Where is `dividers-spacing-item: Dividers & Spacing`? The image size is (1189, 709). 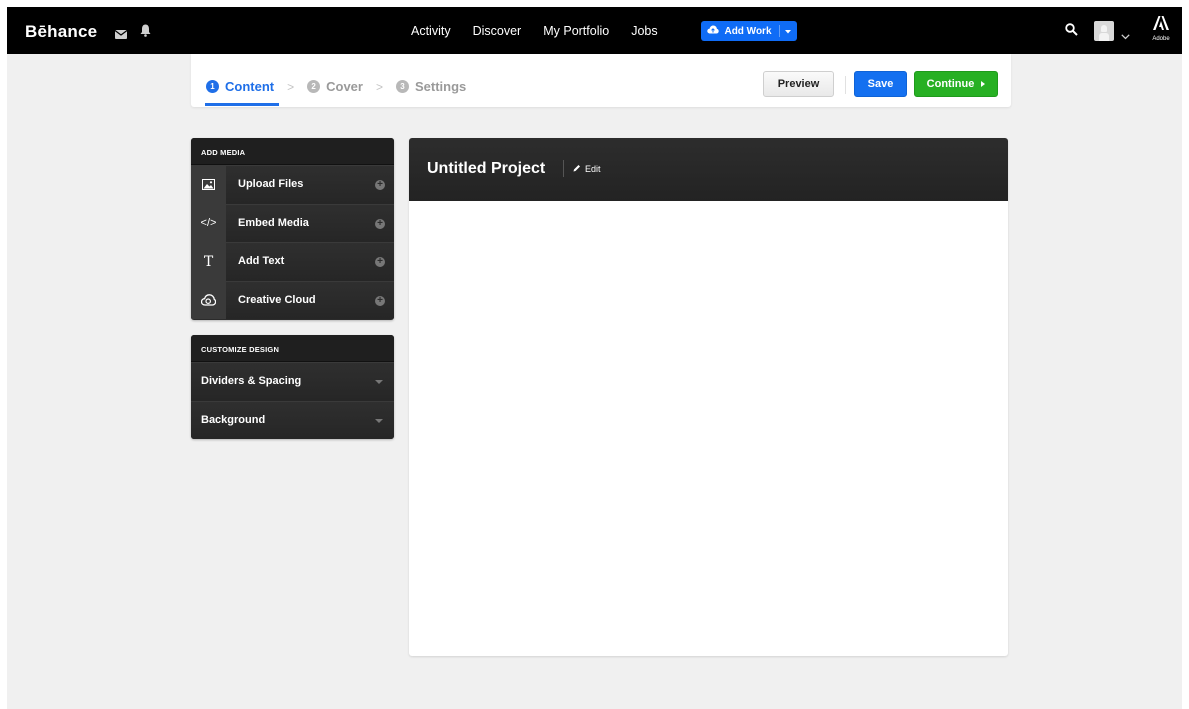 dividers-spacing-item: Dividers & Spacing is located at coordinates (292, 381).